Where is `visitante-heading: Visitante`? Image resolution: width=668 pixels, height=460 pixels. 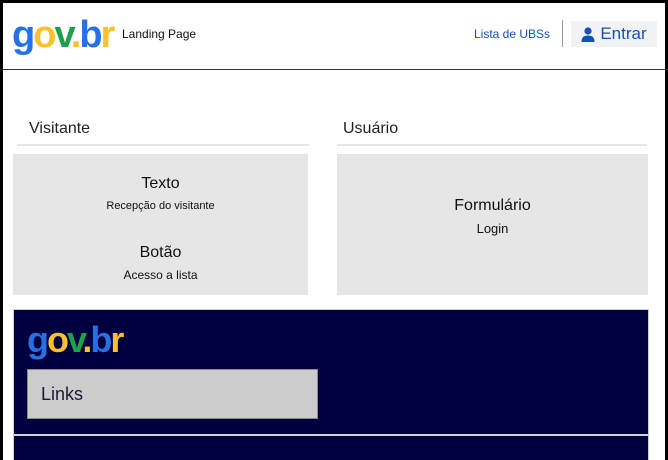
visitante-heading: Visitante is located at coordinates (60, 128).